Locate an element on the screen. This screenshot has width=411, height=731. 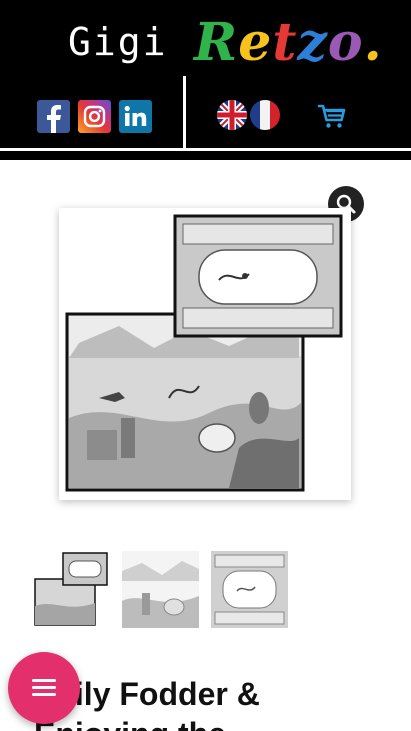
uk-flag-icon is located at coordinates (232, 115).